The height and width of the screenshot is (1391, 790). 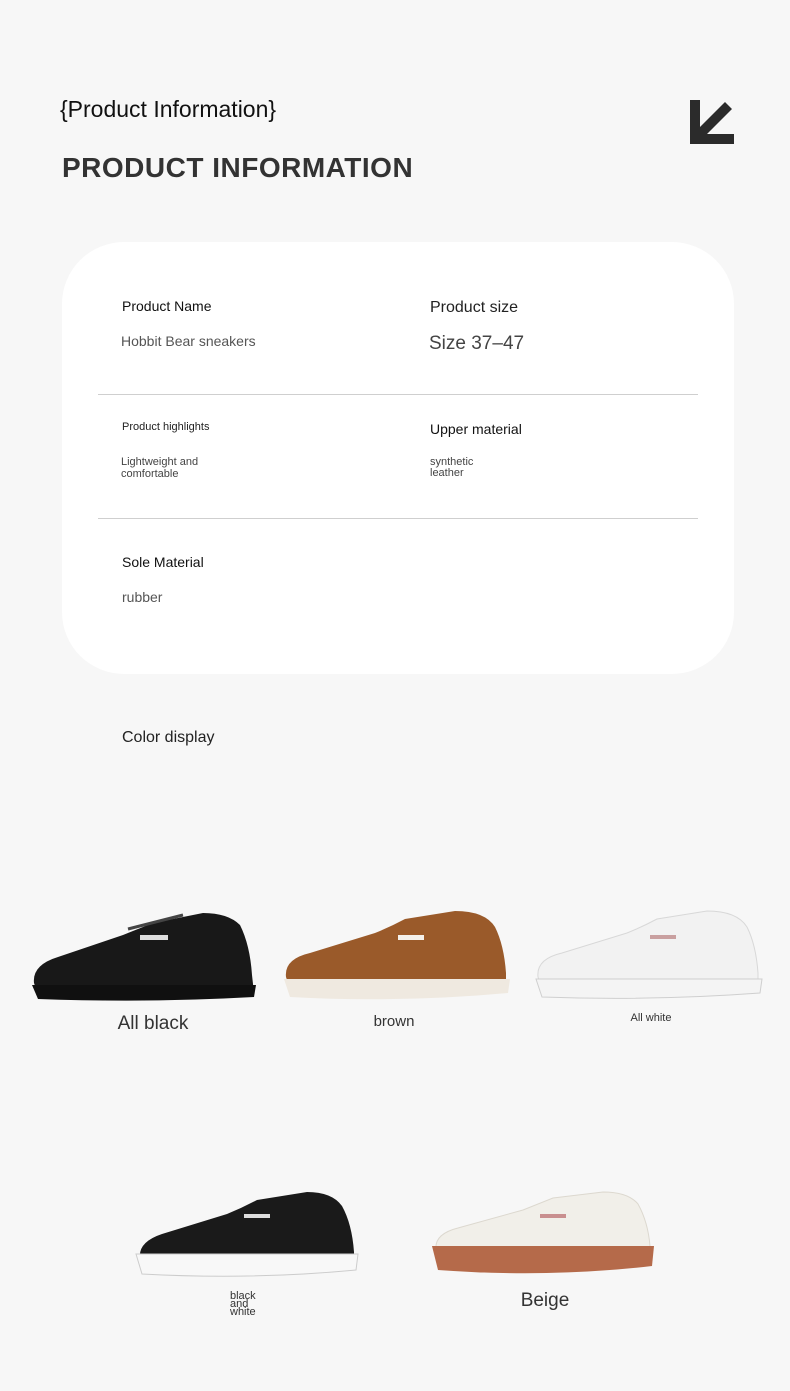 I want to click on color-label: All white, so click(x=651, y=1018).